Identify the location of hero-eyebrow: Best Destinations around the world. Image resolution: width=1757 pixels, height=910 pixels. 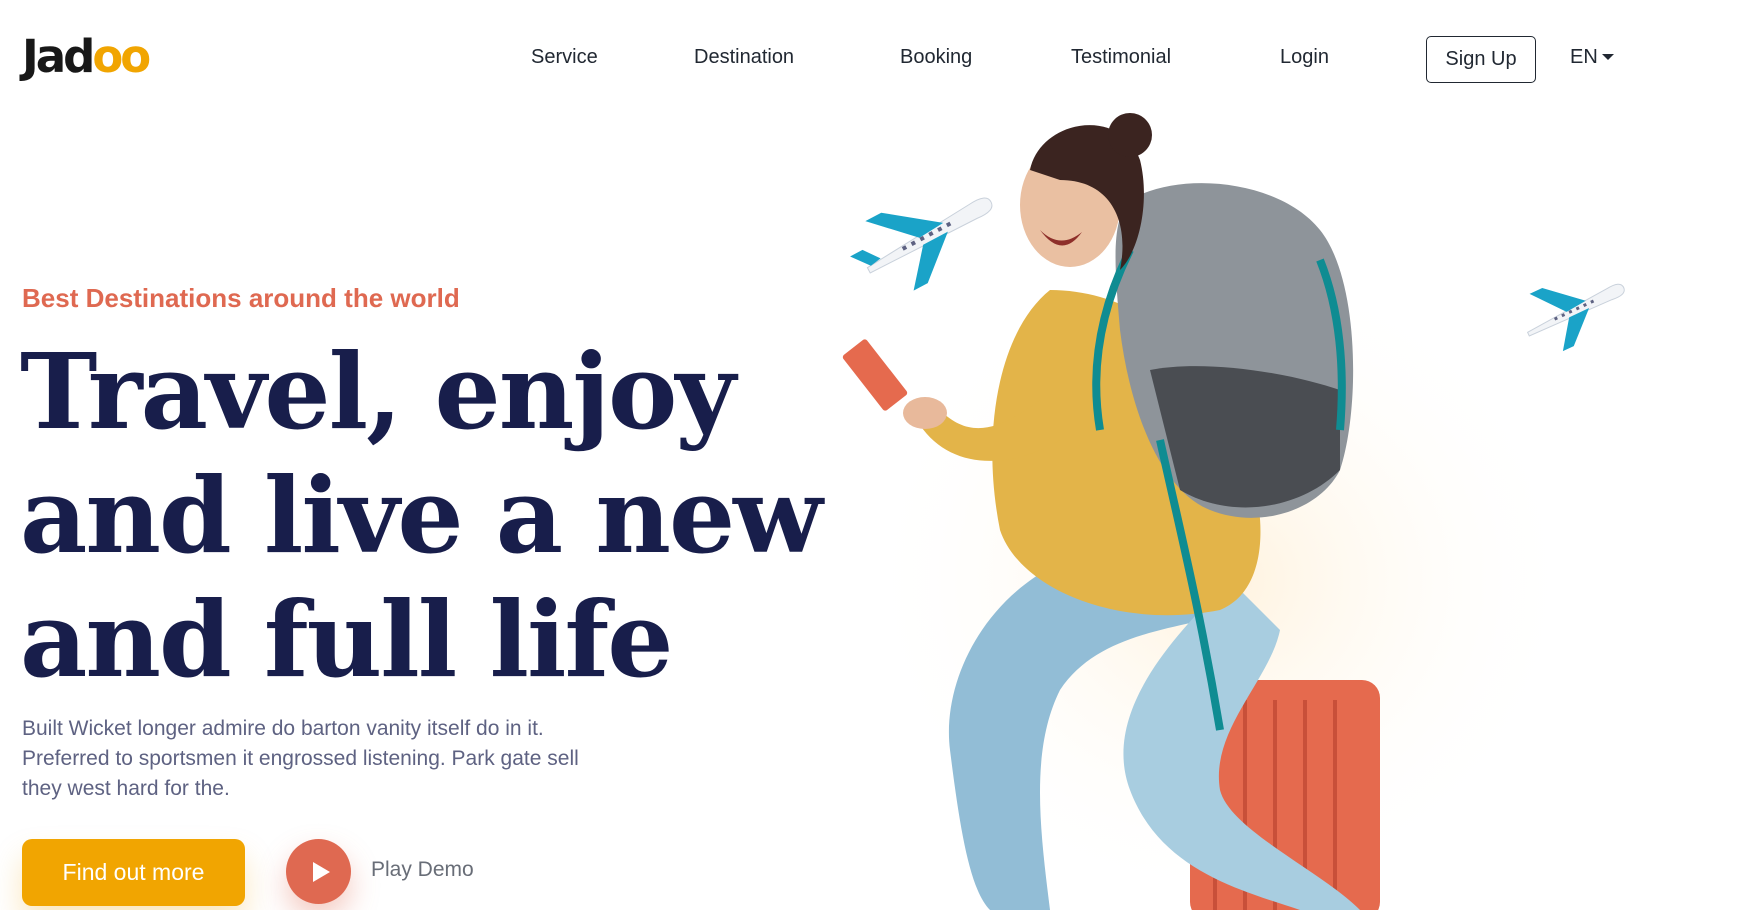
(241, 298).